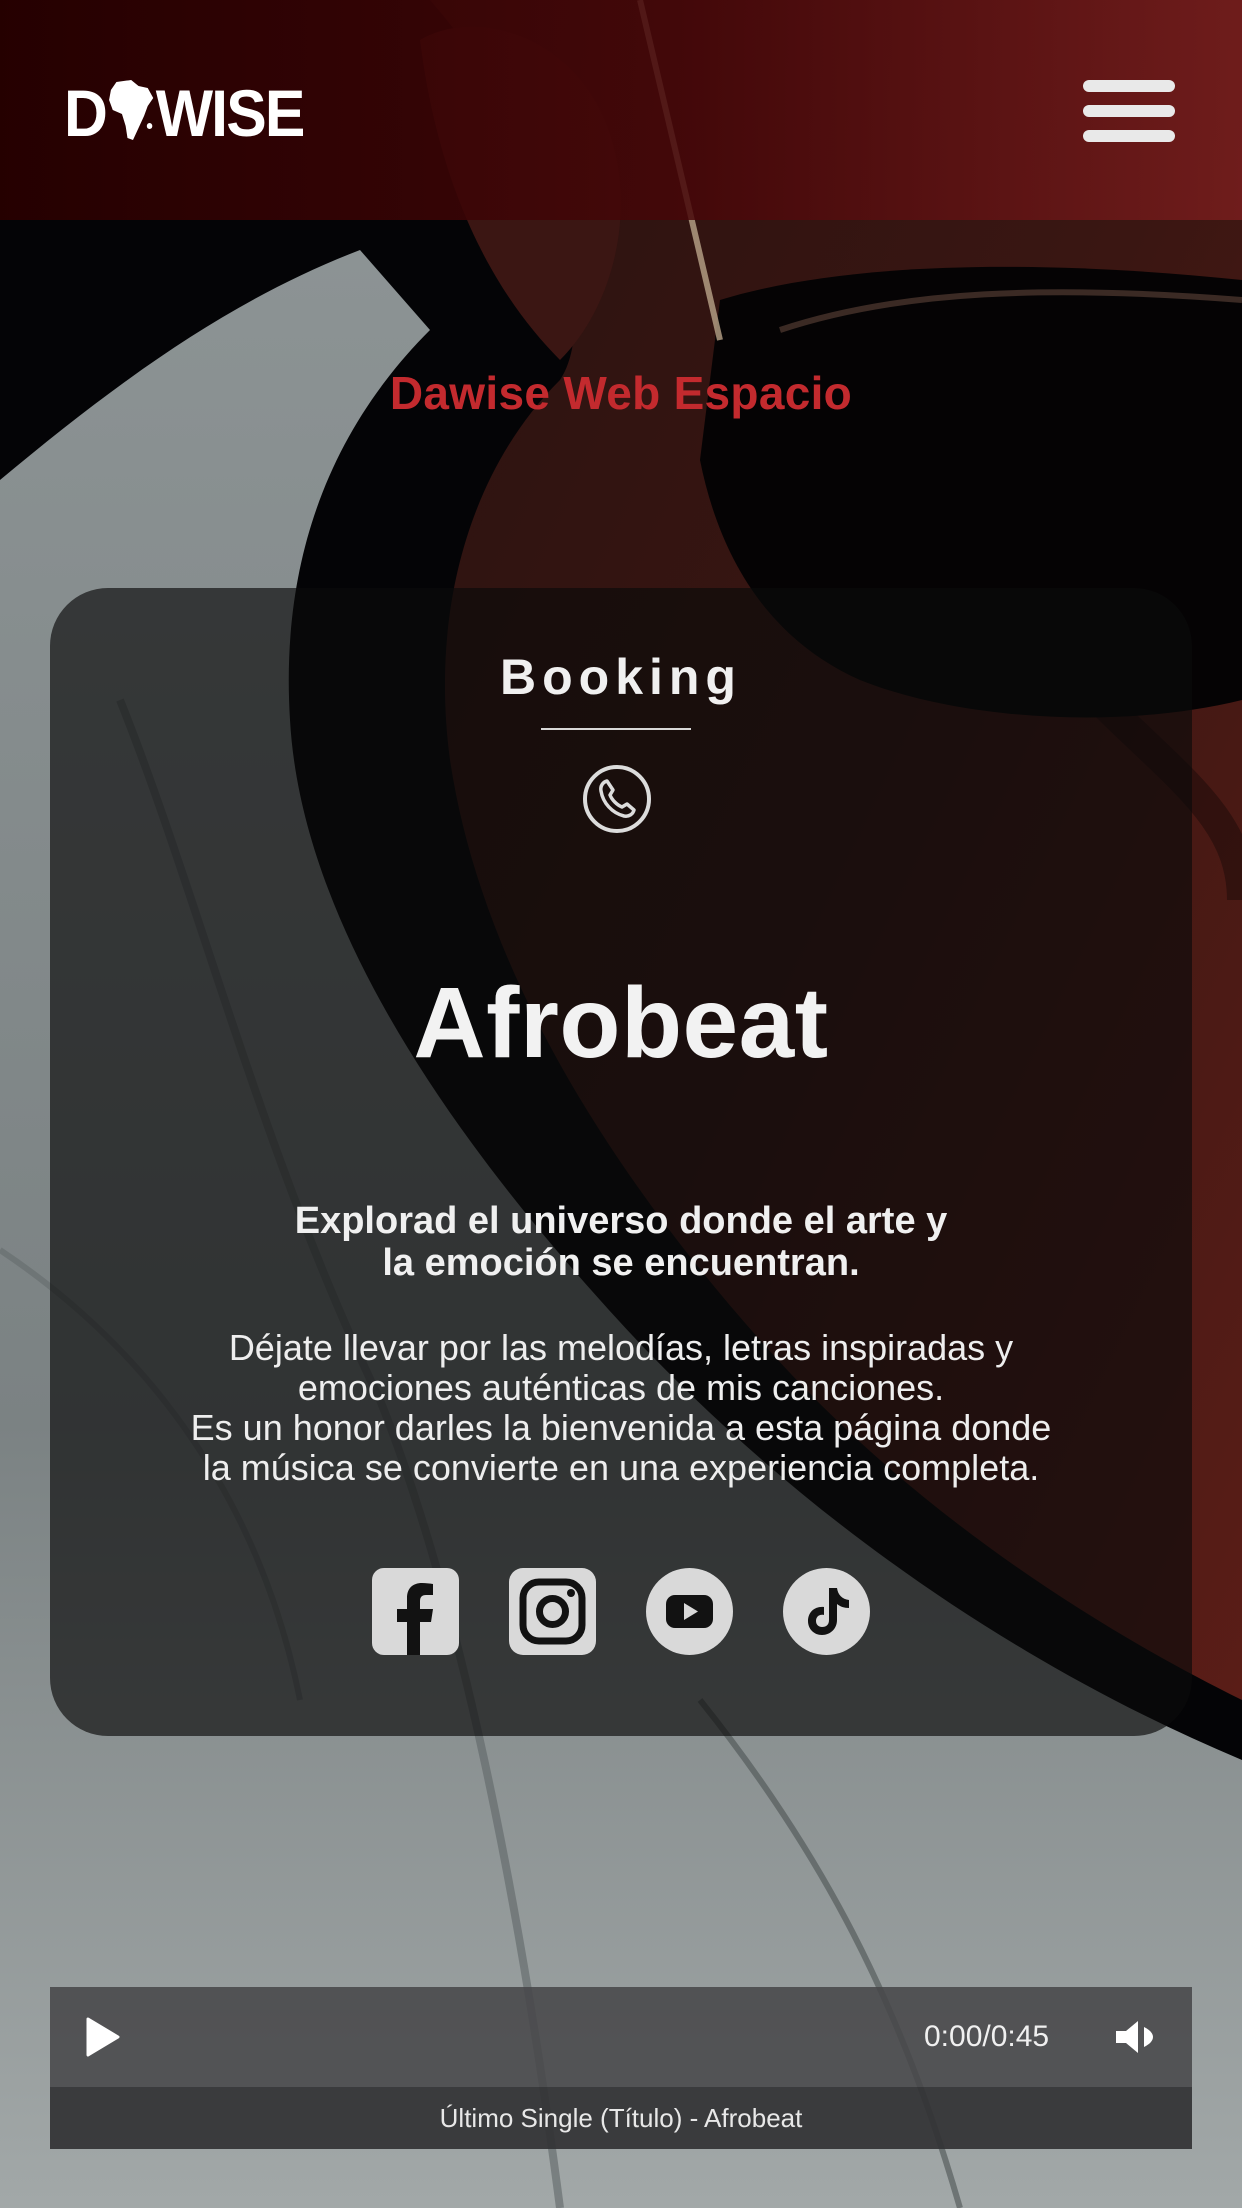  What do you see at coordinates (826, 1611) in the screenshot?
I see `tiktok-icon` at bounding box center [826, 1611].